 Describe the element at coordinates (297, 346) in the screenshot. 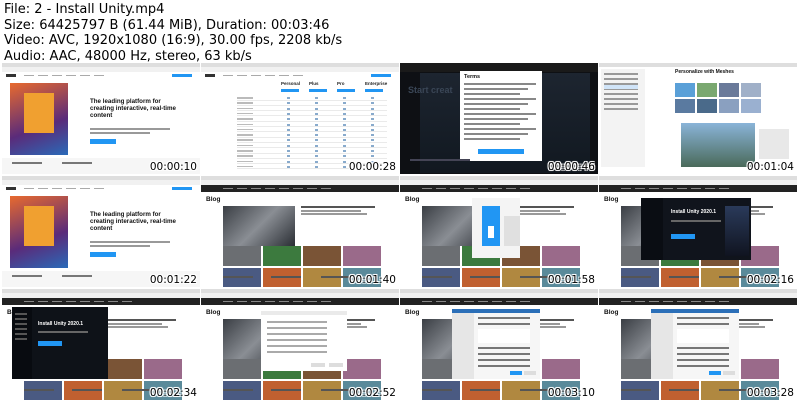

I see `dialog-line` at that location.